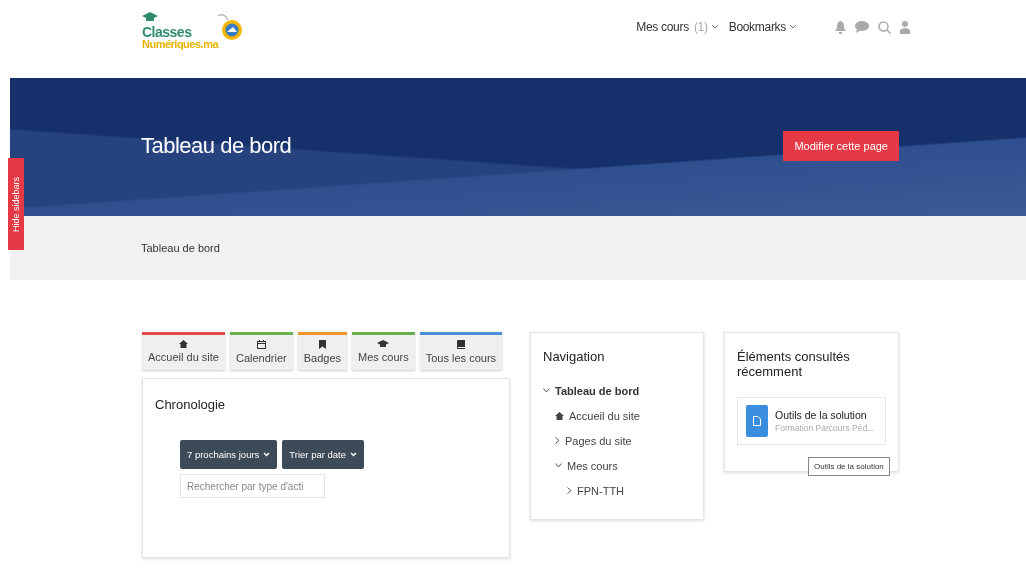 Image resolution: width=1026 pixels, height=573 pixels. Describe the element at coordinates (216, 146) in the screenshot. I see `page-title: Tableau de bord` at that location.